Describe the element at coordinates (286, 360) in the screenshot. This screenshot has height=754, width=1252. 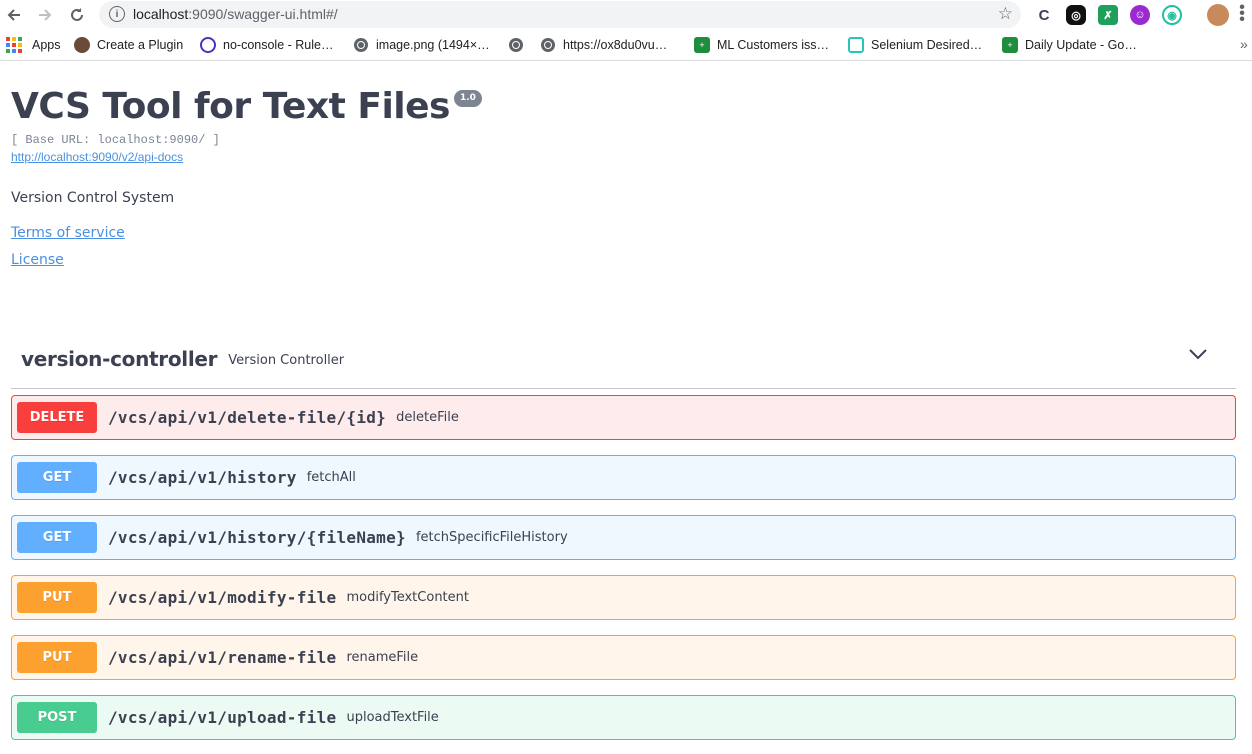
I see `tag-description: Version Controller` at that location.